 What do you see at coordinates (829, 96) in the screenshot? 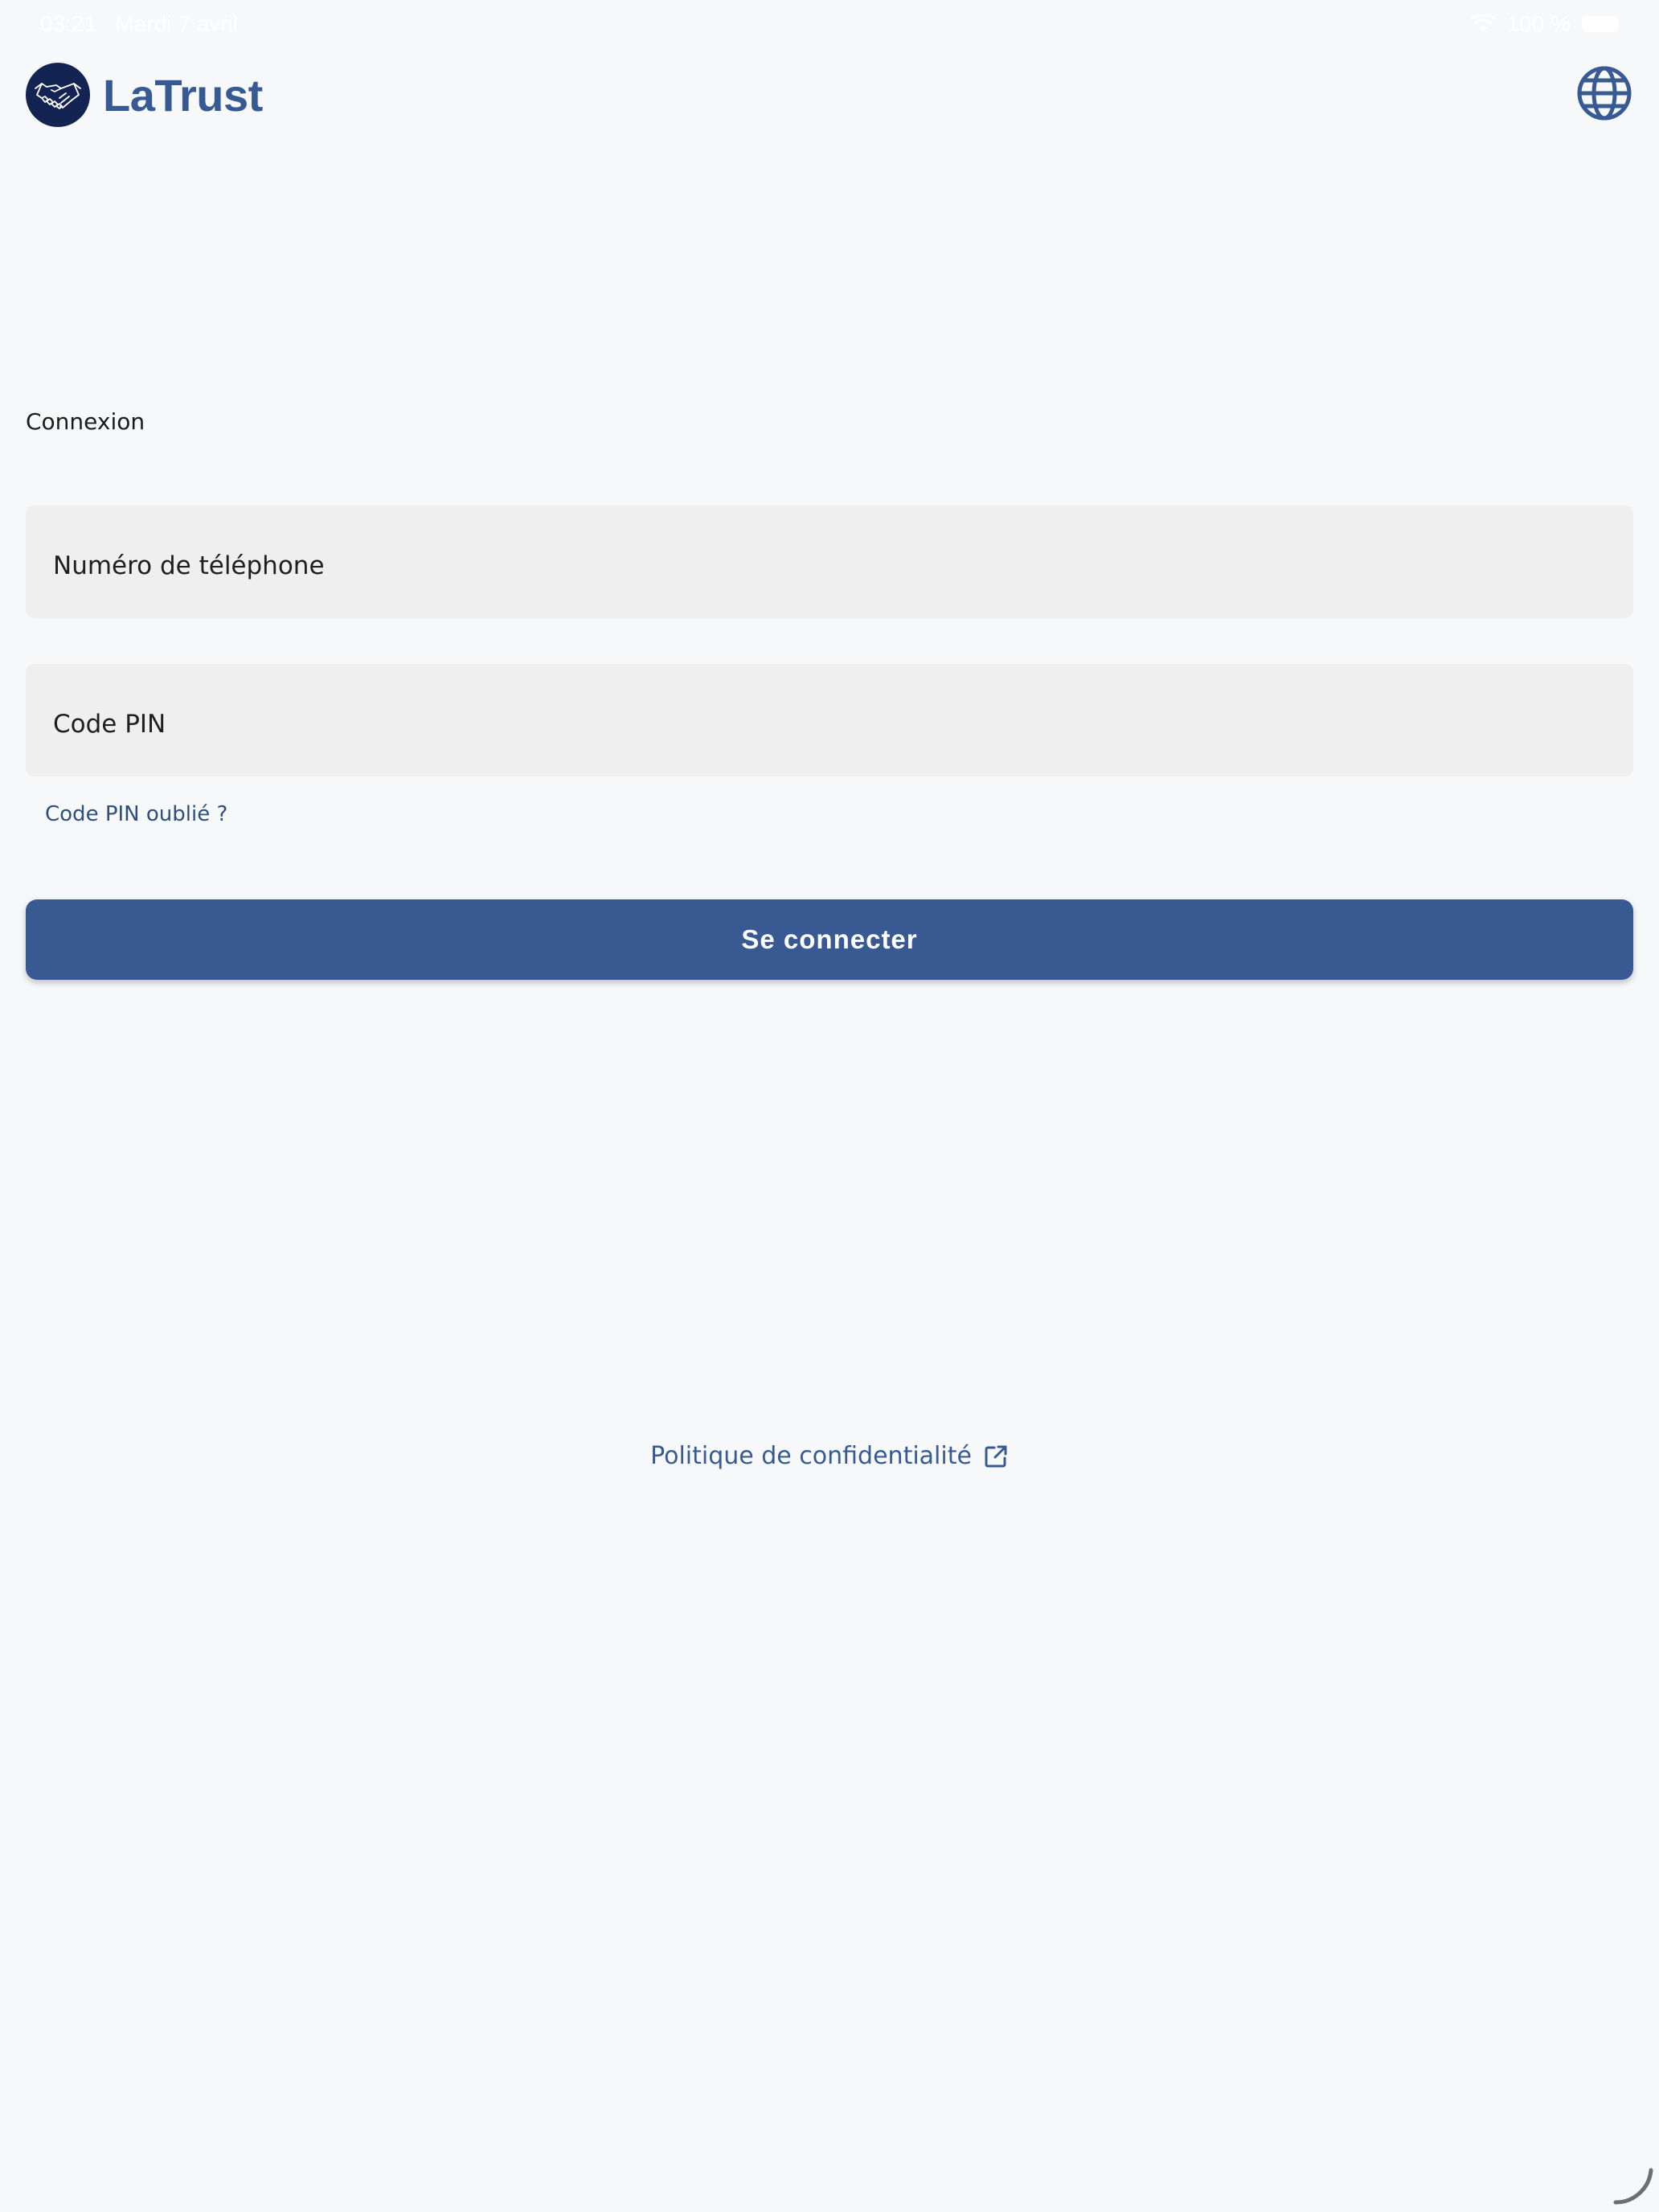
I see `app-header: LaTrust` at bounding box center [829, 96].